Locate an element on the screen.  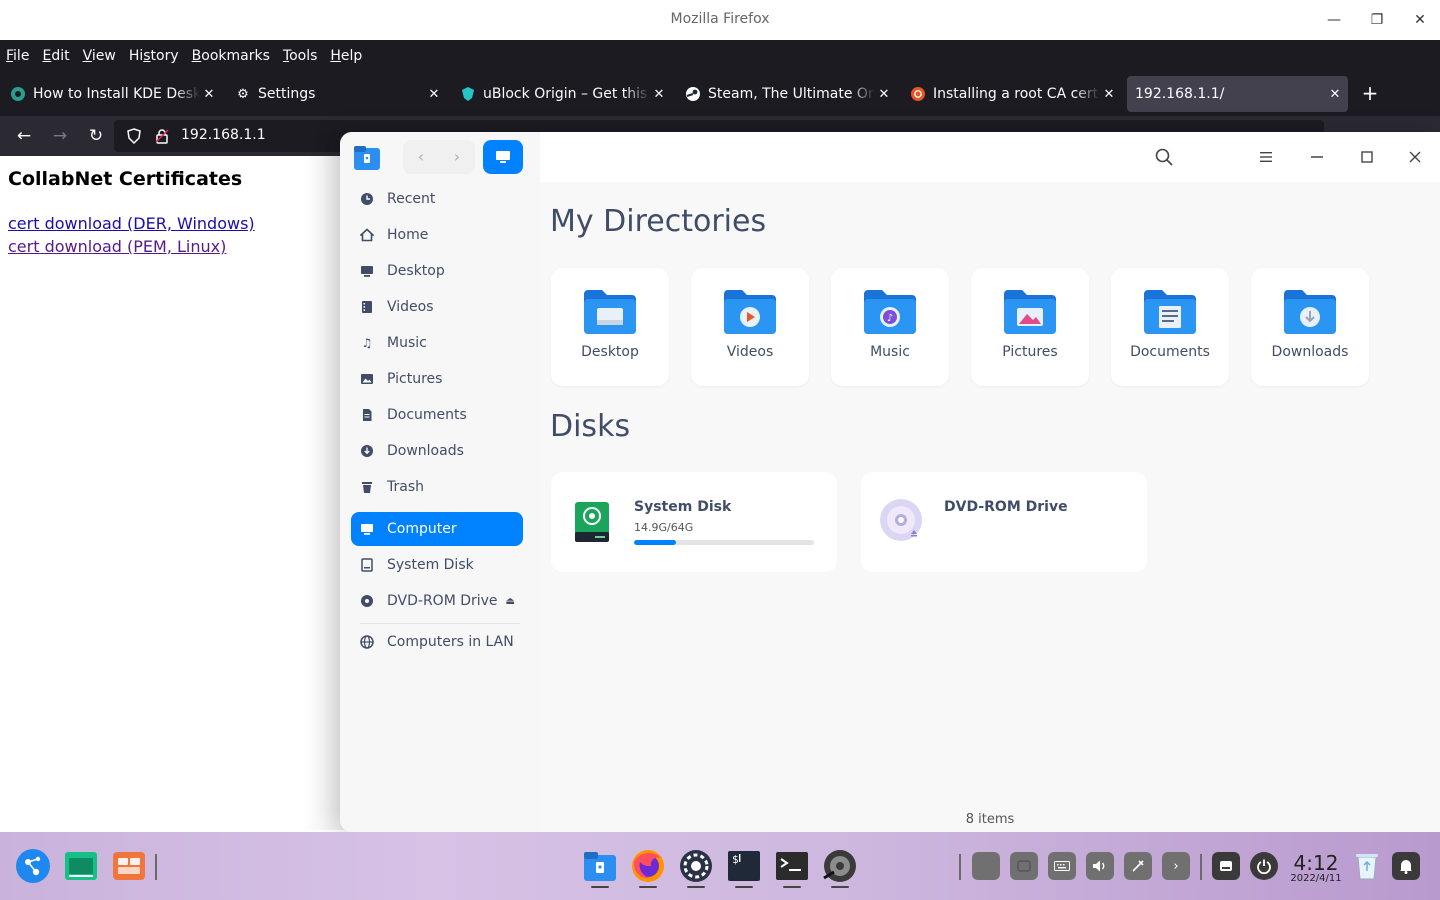
forward-icon: → is located at coordinates (60, 136).